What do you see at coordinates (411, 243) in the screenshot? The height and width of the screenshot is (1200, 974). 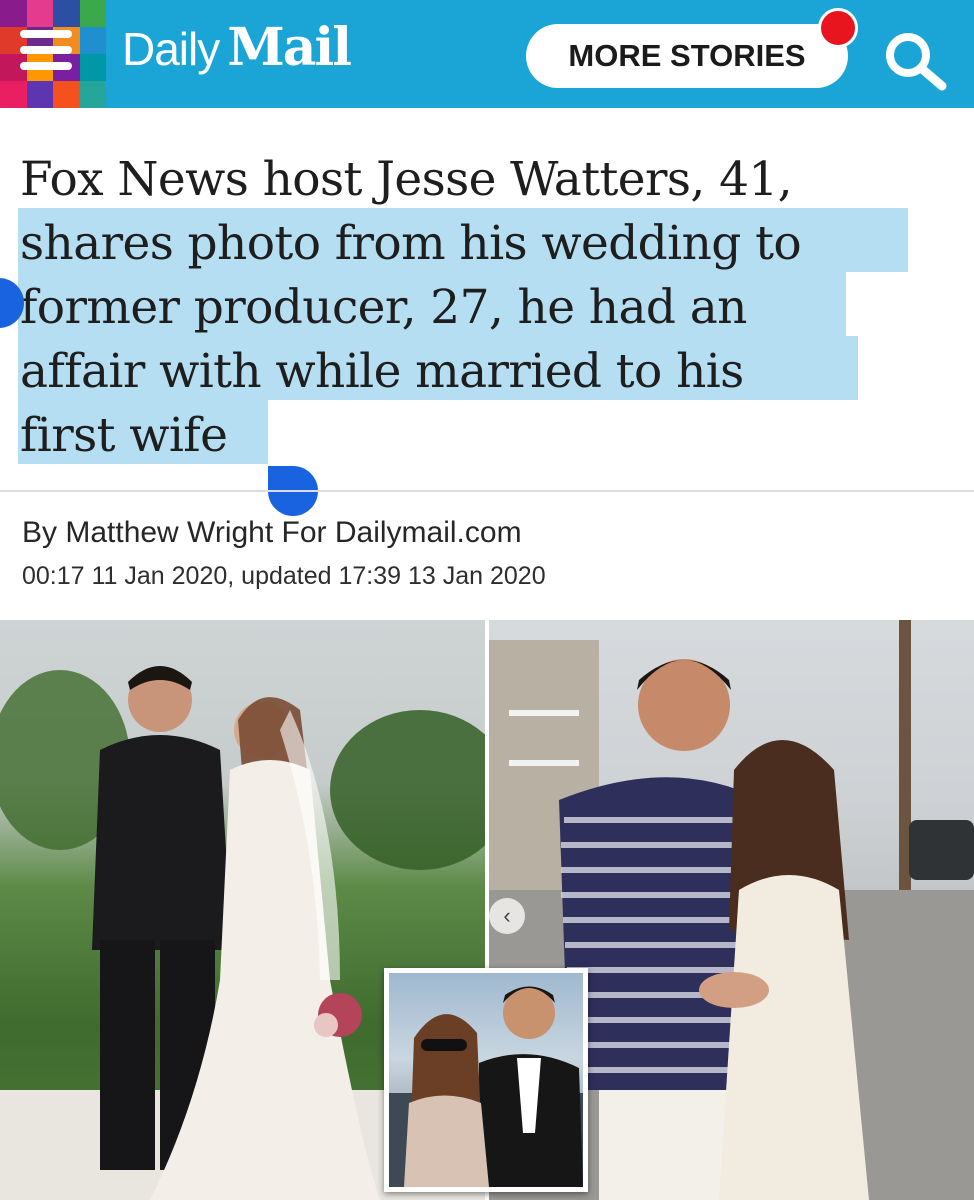 I see `headline-line: shares photo from his wedding to` at bounding box center [411, 243].